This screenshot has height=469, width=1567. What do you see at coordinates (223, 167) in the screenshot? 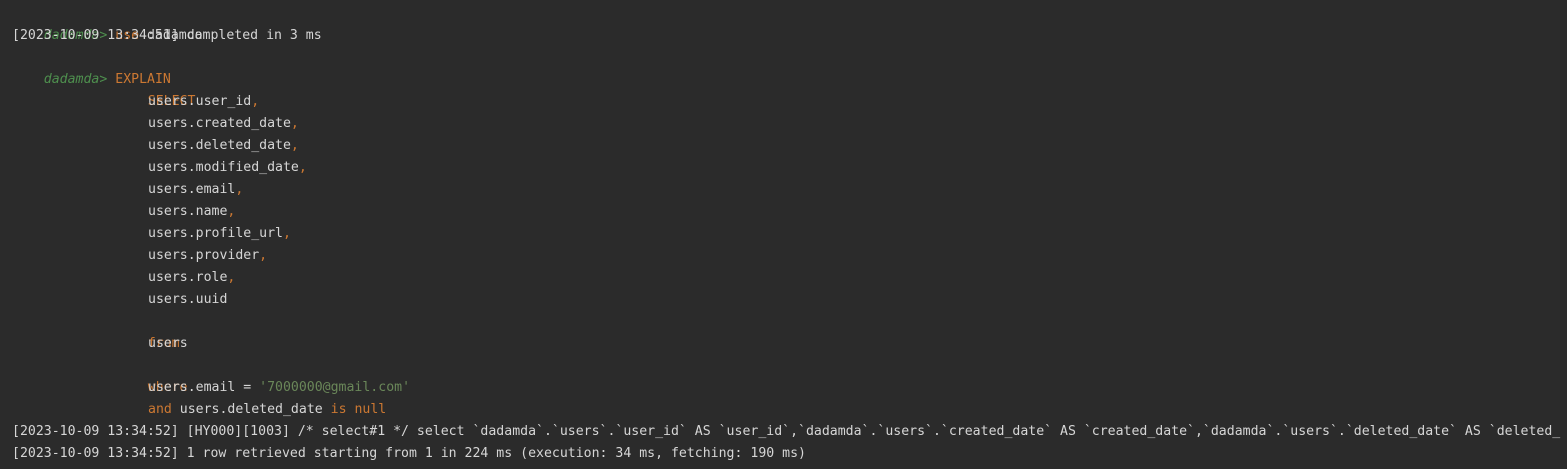
I see `column-name: users.modified_date` at bounding box center [223, 167].